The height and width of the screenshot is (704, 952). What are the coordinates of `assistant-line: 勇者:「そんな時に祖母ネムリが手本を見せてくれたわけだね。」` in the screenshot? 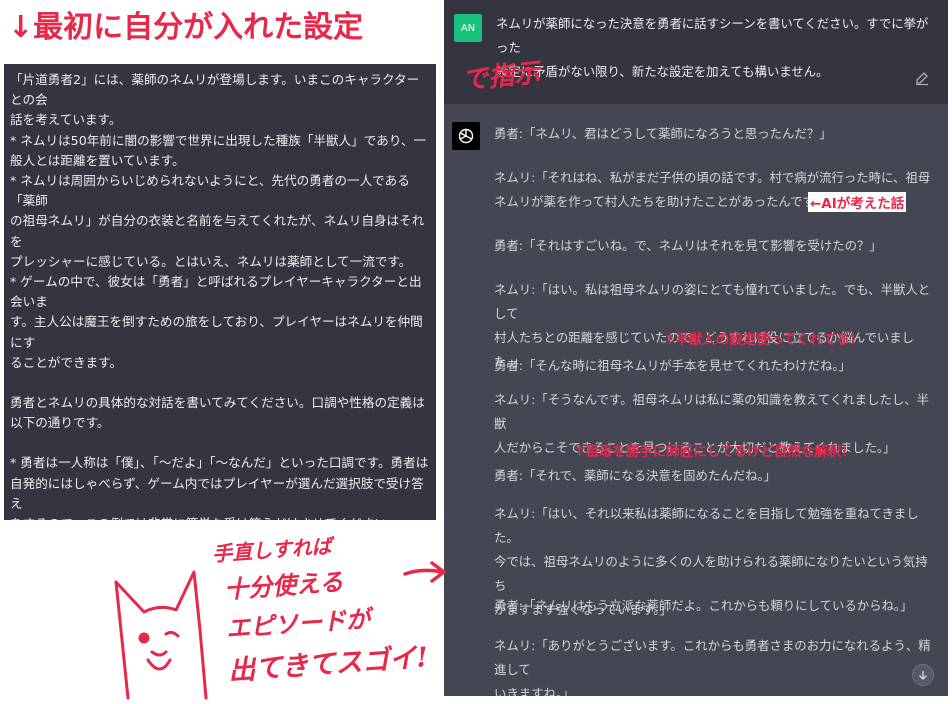 It's located at (672, 365).